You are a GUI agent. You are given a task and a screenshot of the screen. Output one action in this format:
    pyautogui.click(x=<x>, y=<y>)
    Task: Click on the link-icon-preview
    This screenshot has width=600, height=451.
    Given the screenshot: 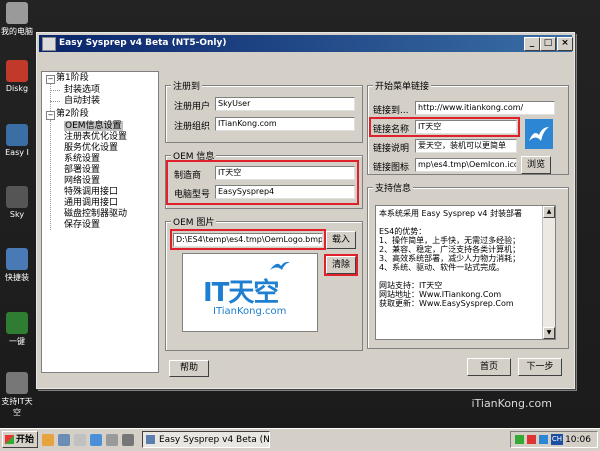 What is the action you would take?
    pyautogui.click(x=539, y=134)
    